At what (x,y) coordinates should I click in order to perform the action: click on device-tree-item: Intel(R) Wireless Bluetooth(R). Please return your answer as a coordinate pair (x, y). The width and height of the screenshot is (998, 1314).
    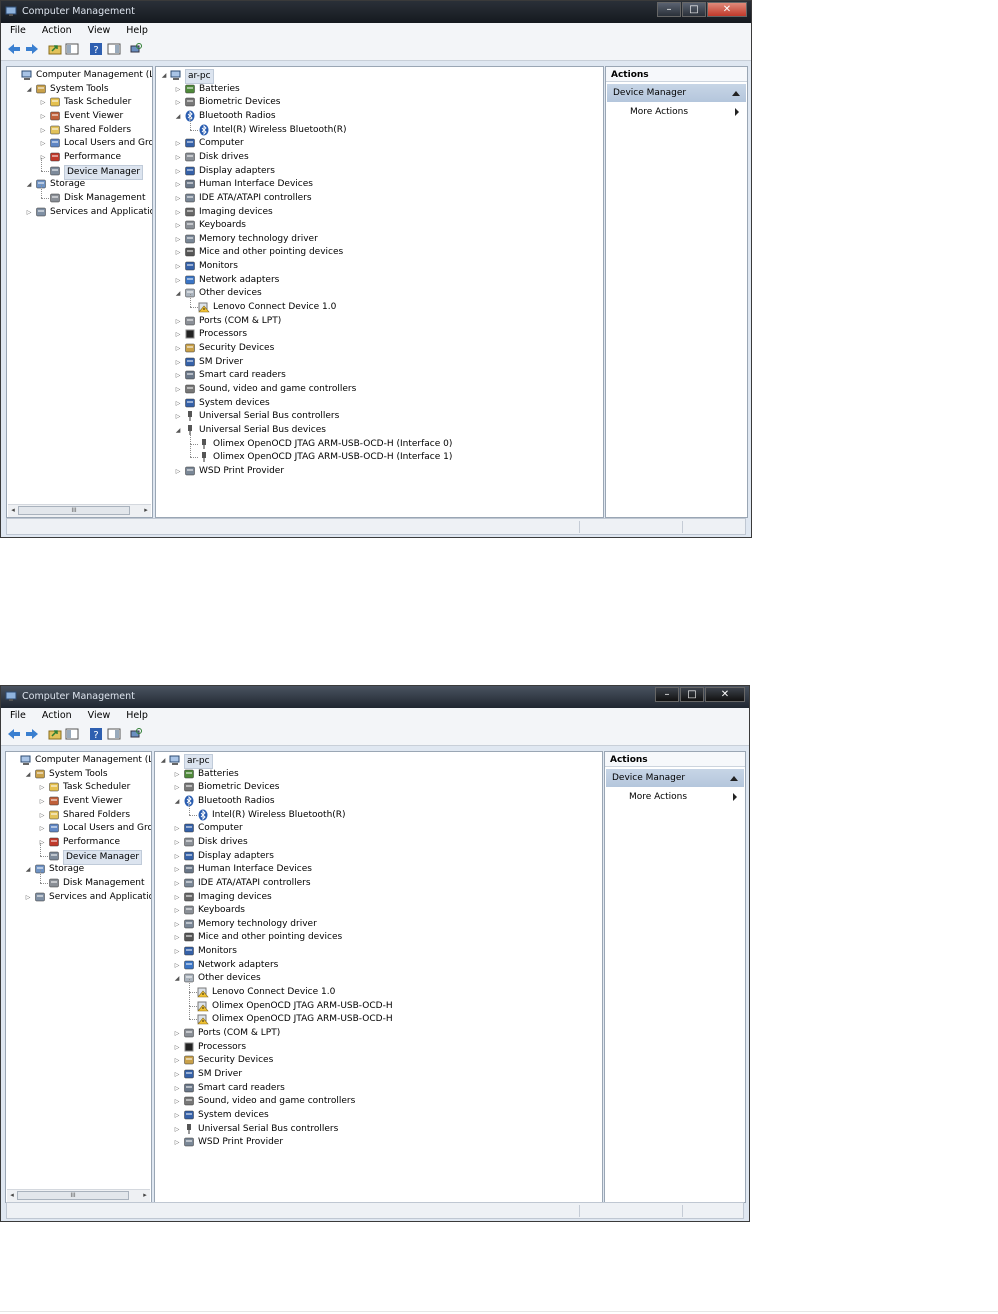
    Looking at the image, I should click on (378, 811).